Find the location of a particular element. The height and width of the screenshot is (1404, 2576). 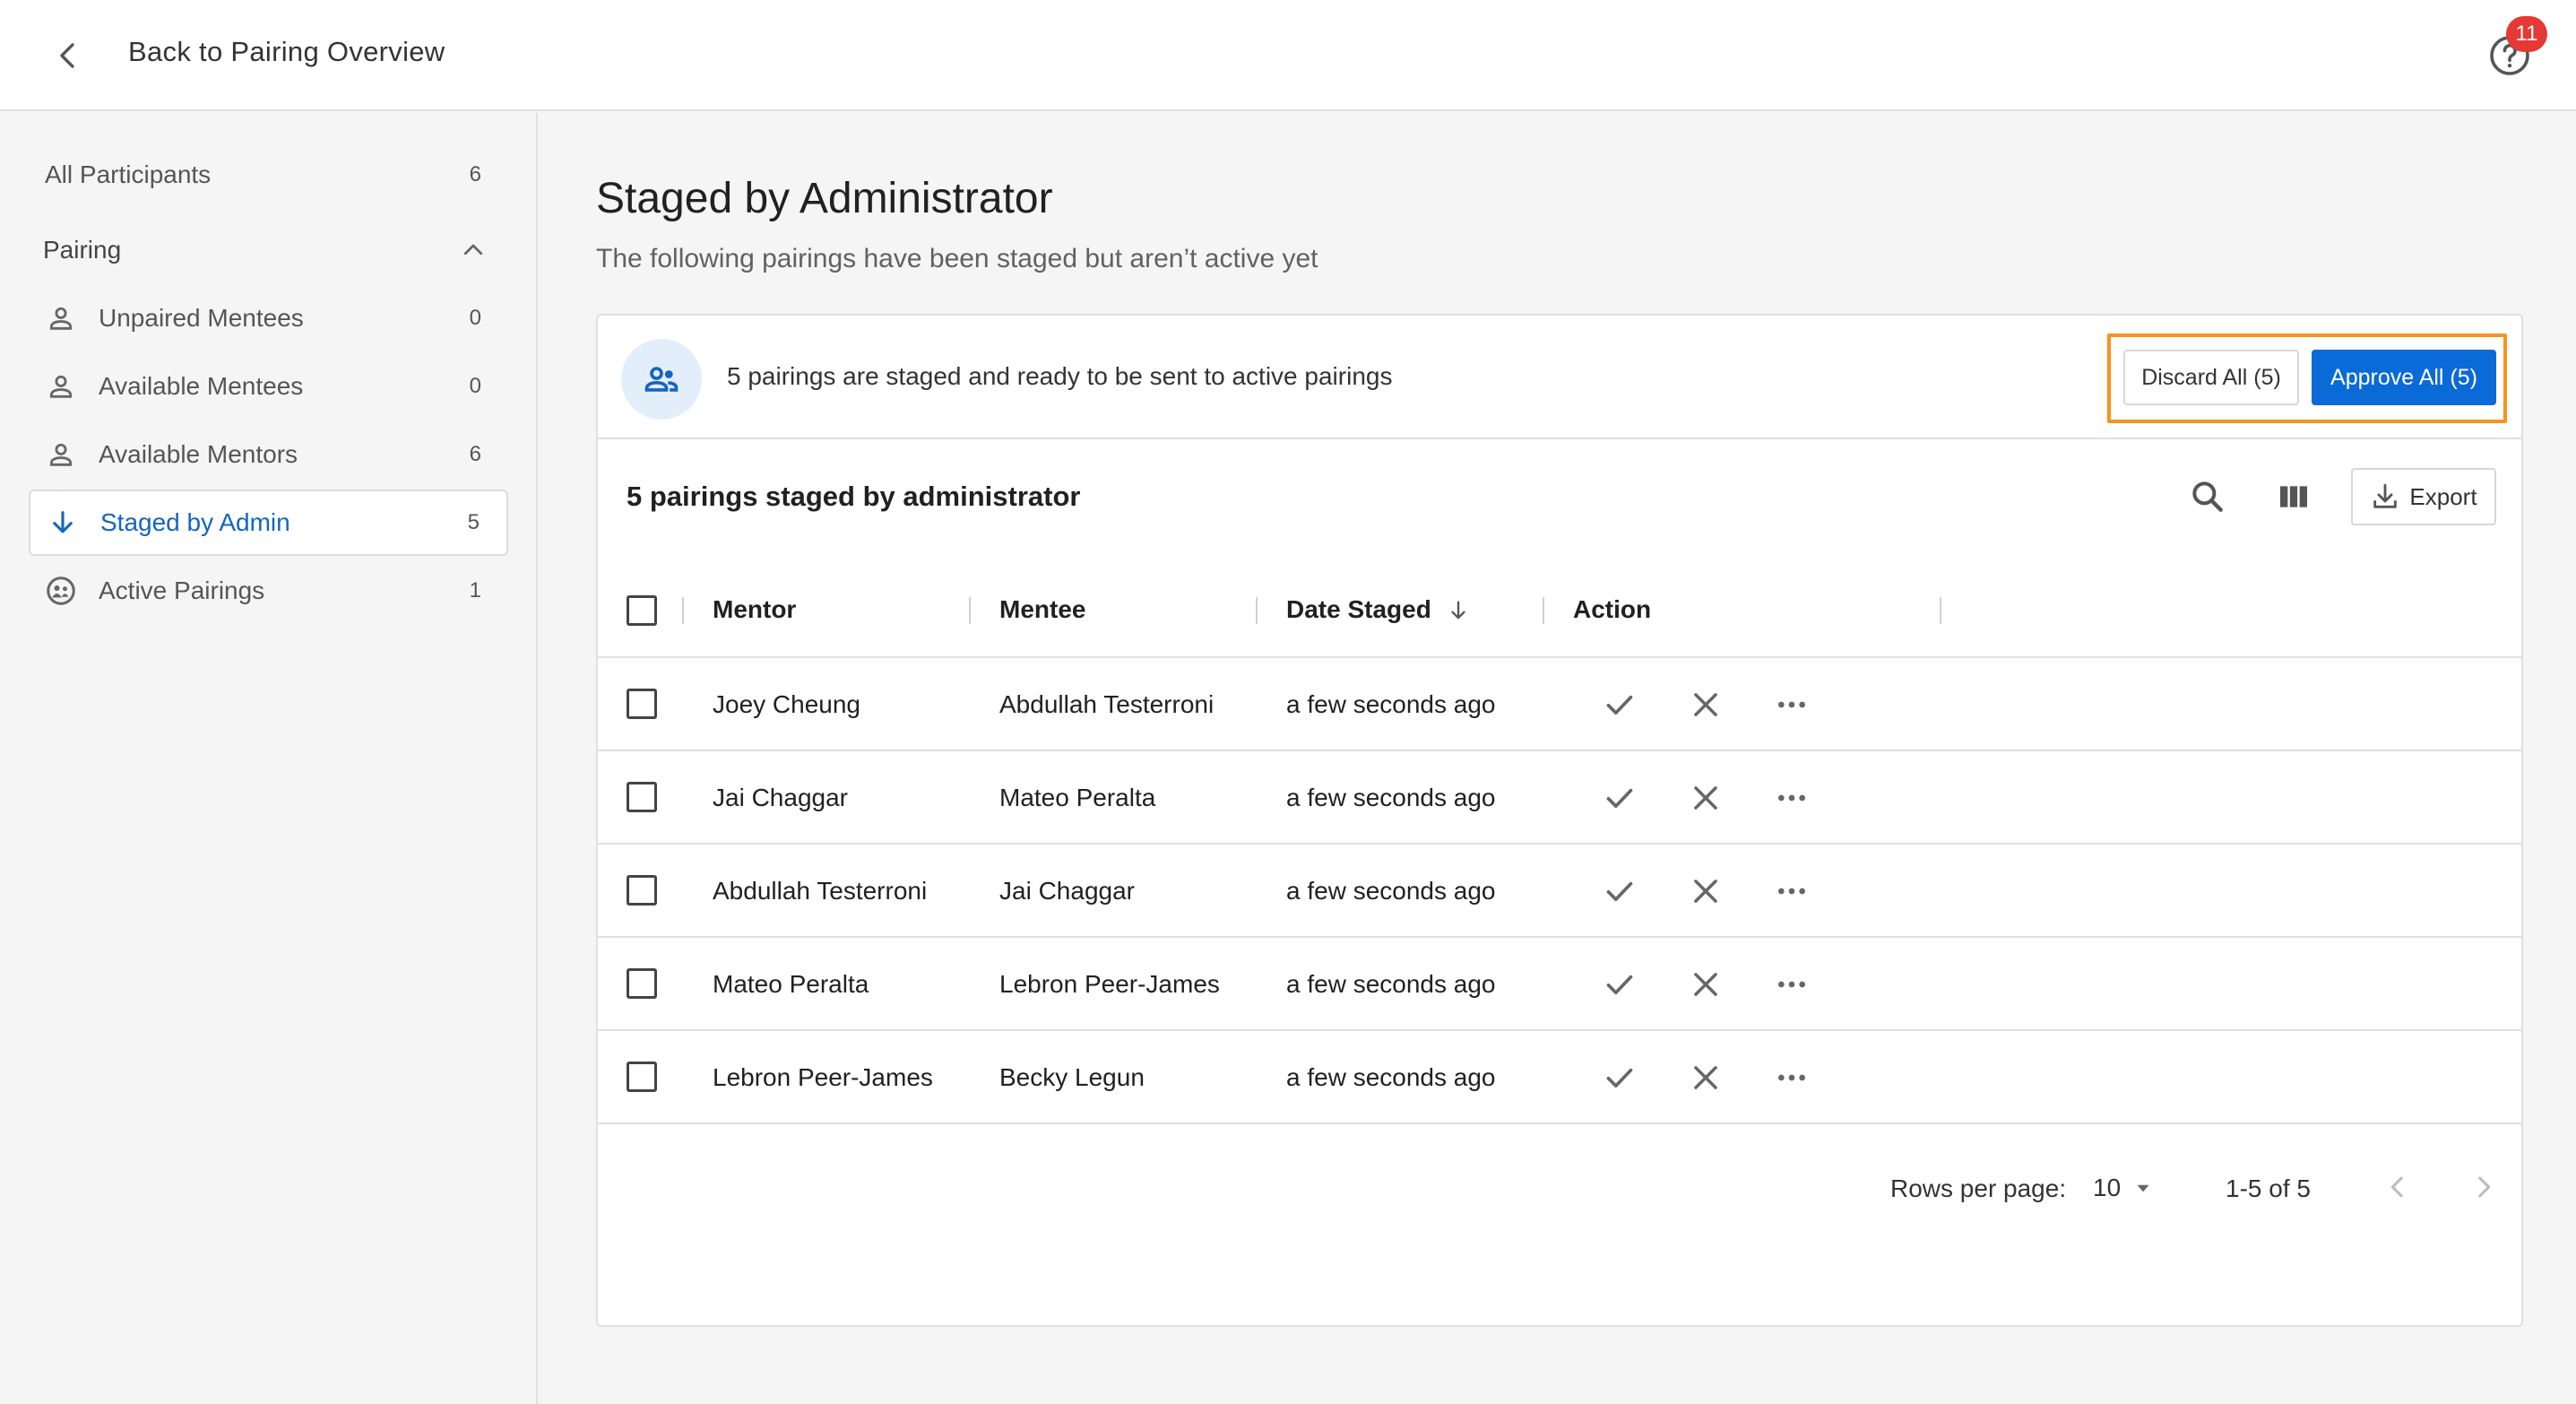

columns-button is located at coordinates (2293, 496).